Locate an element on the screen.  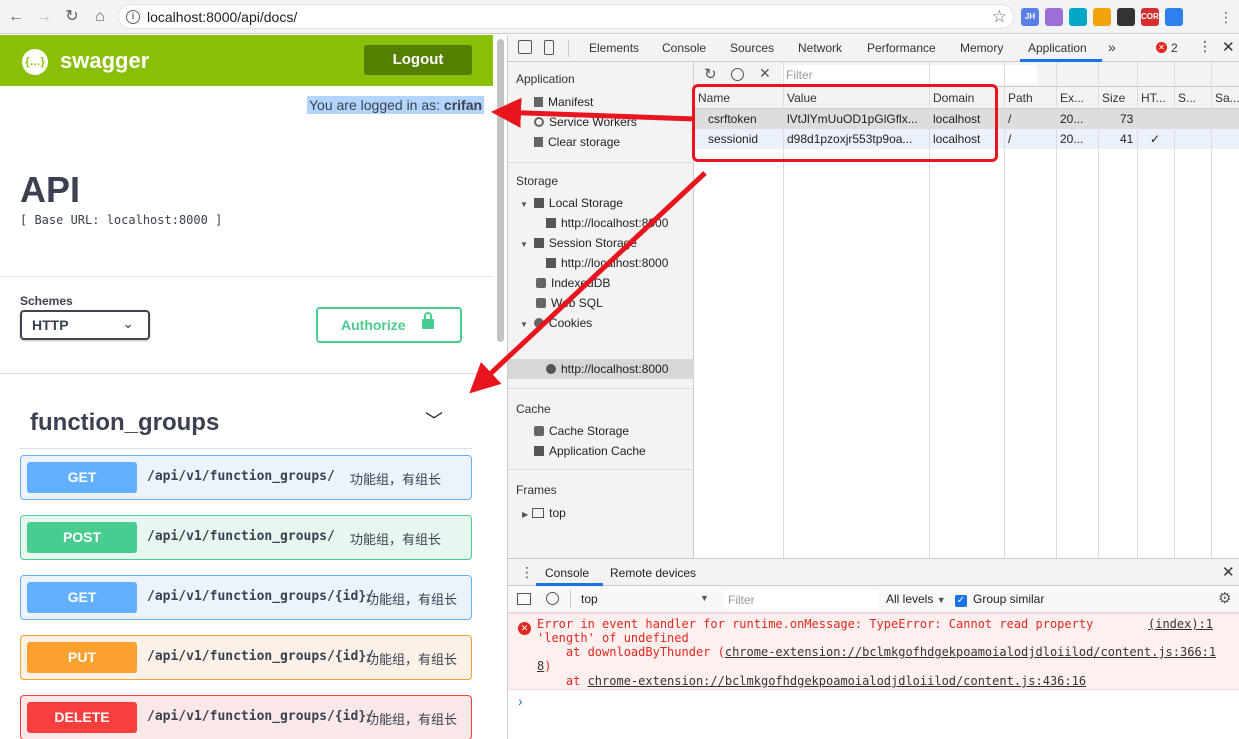
close-drawer-icon: ✕ is located at coordinates (1228, 572).